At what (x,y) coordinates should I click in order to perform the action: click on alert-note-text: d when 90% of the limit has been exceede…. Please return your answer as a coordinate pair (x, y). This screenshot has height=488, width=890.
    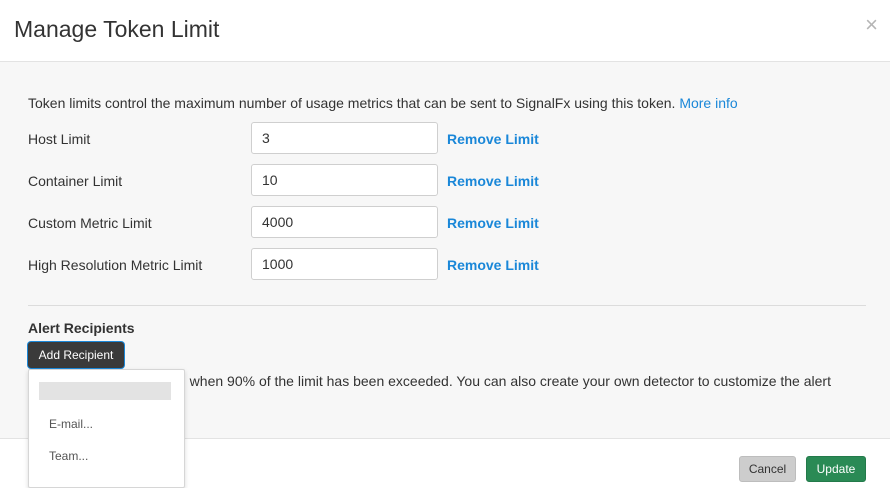
    Looking at the image, I should click on (504, 381).